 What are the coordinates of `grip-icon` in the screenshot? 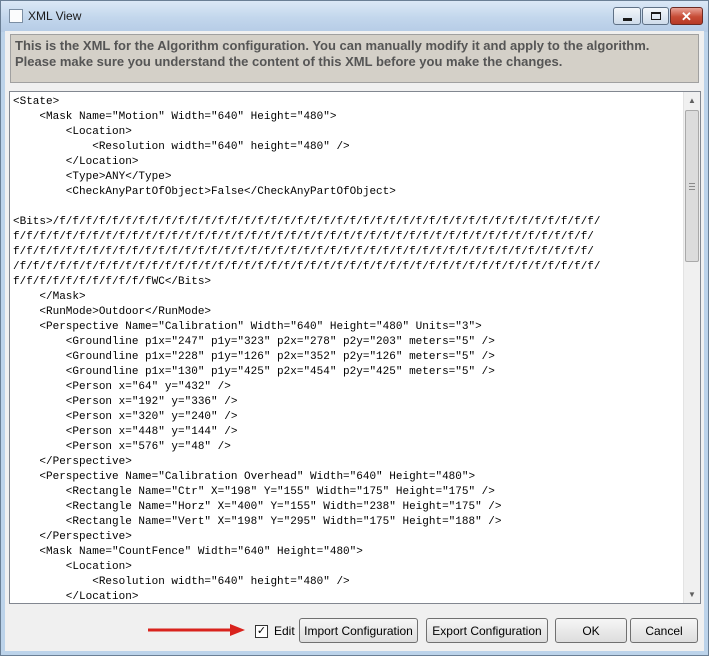 It's located at (692, 186).